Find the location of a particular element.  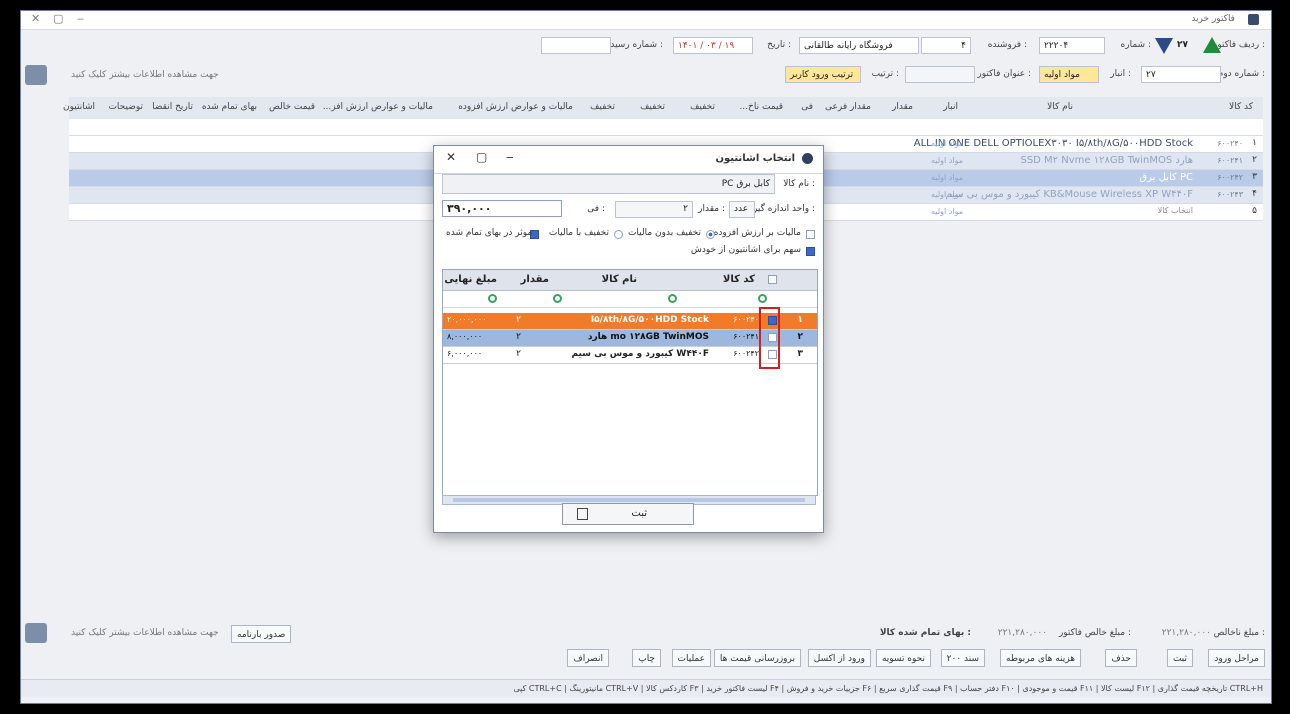

row-number: ۵ is located at coordinates (1254, 211).